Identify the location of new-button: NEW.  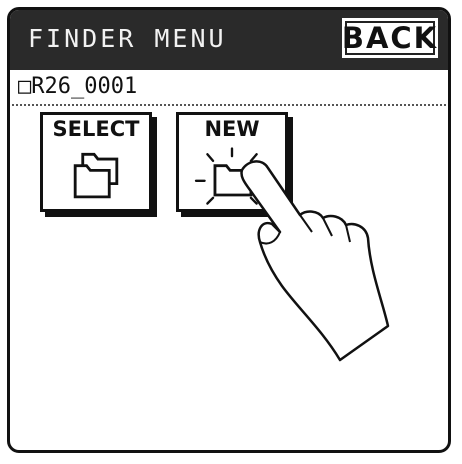
(232, 162).